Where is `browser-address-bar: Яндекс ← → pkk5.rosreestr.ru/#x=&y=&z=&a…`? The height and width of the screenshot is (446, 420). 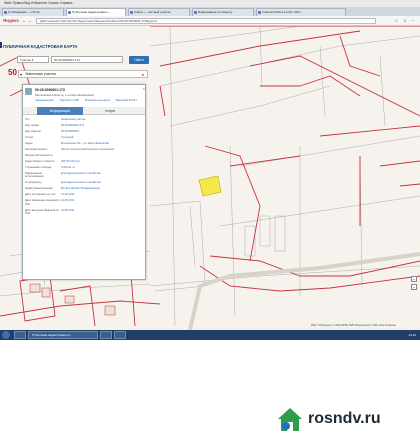
browser-address-bar: Яндекс ← → pkk5.rosreestr.ru/#x=&y=&z=&a… is located at coordinates (210, 21).